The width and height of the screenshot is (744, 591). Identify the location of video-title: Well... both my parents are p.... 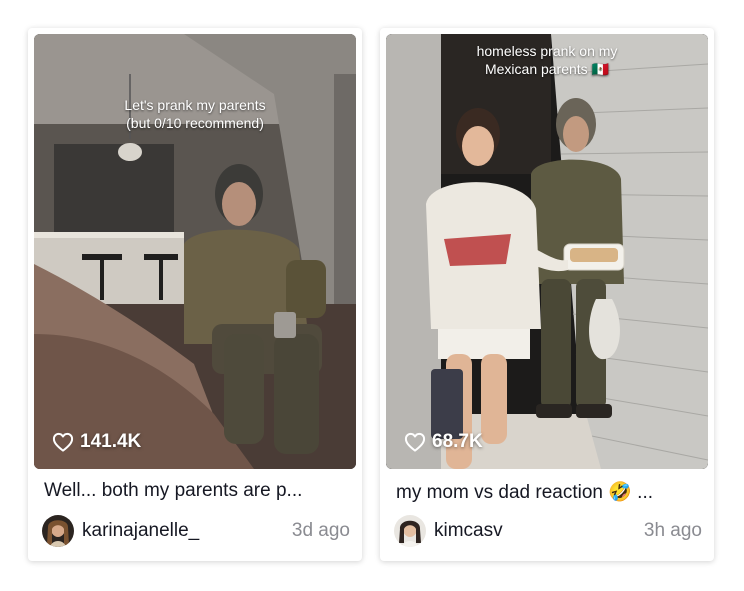
(196, 491).